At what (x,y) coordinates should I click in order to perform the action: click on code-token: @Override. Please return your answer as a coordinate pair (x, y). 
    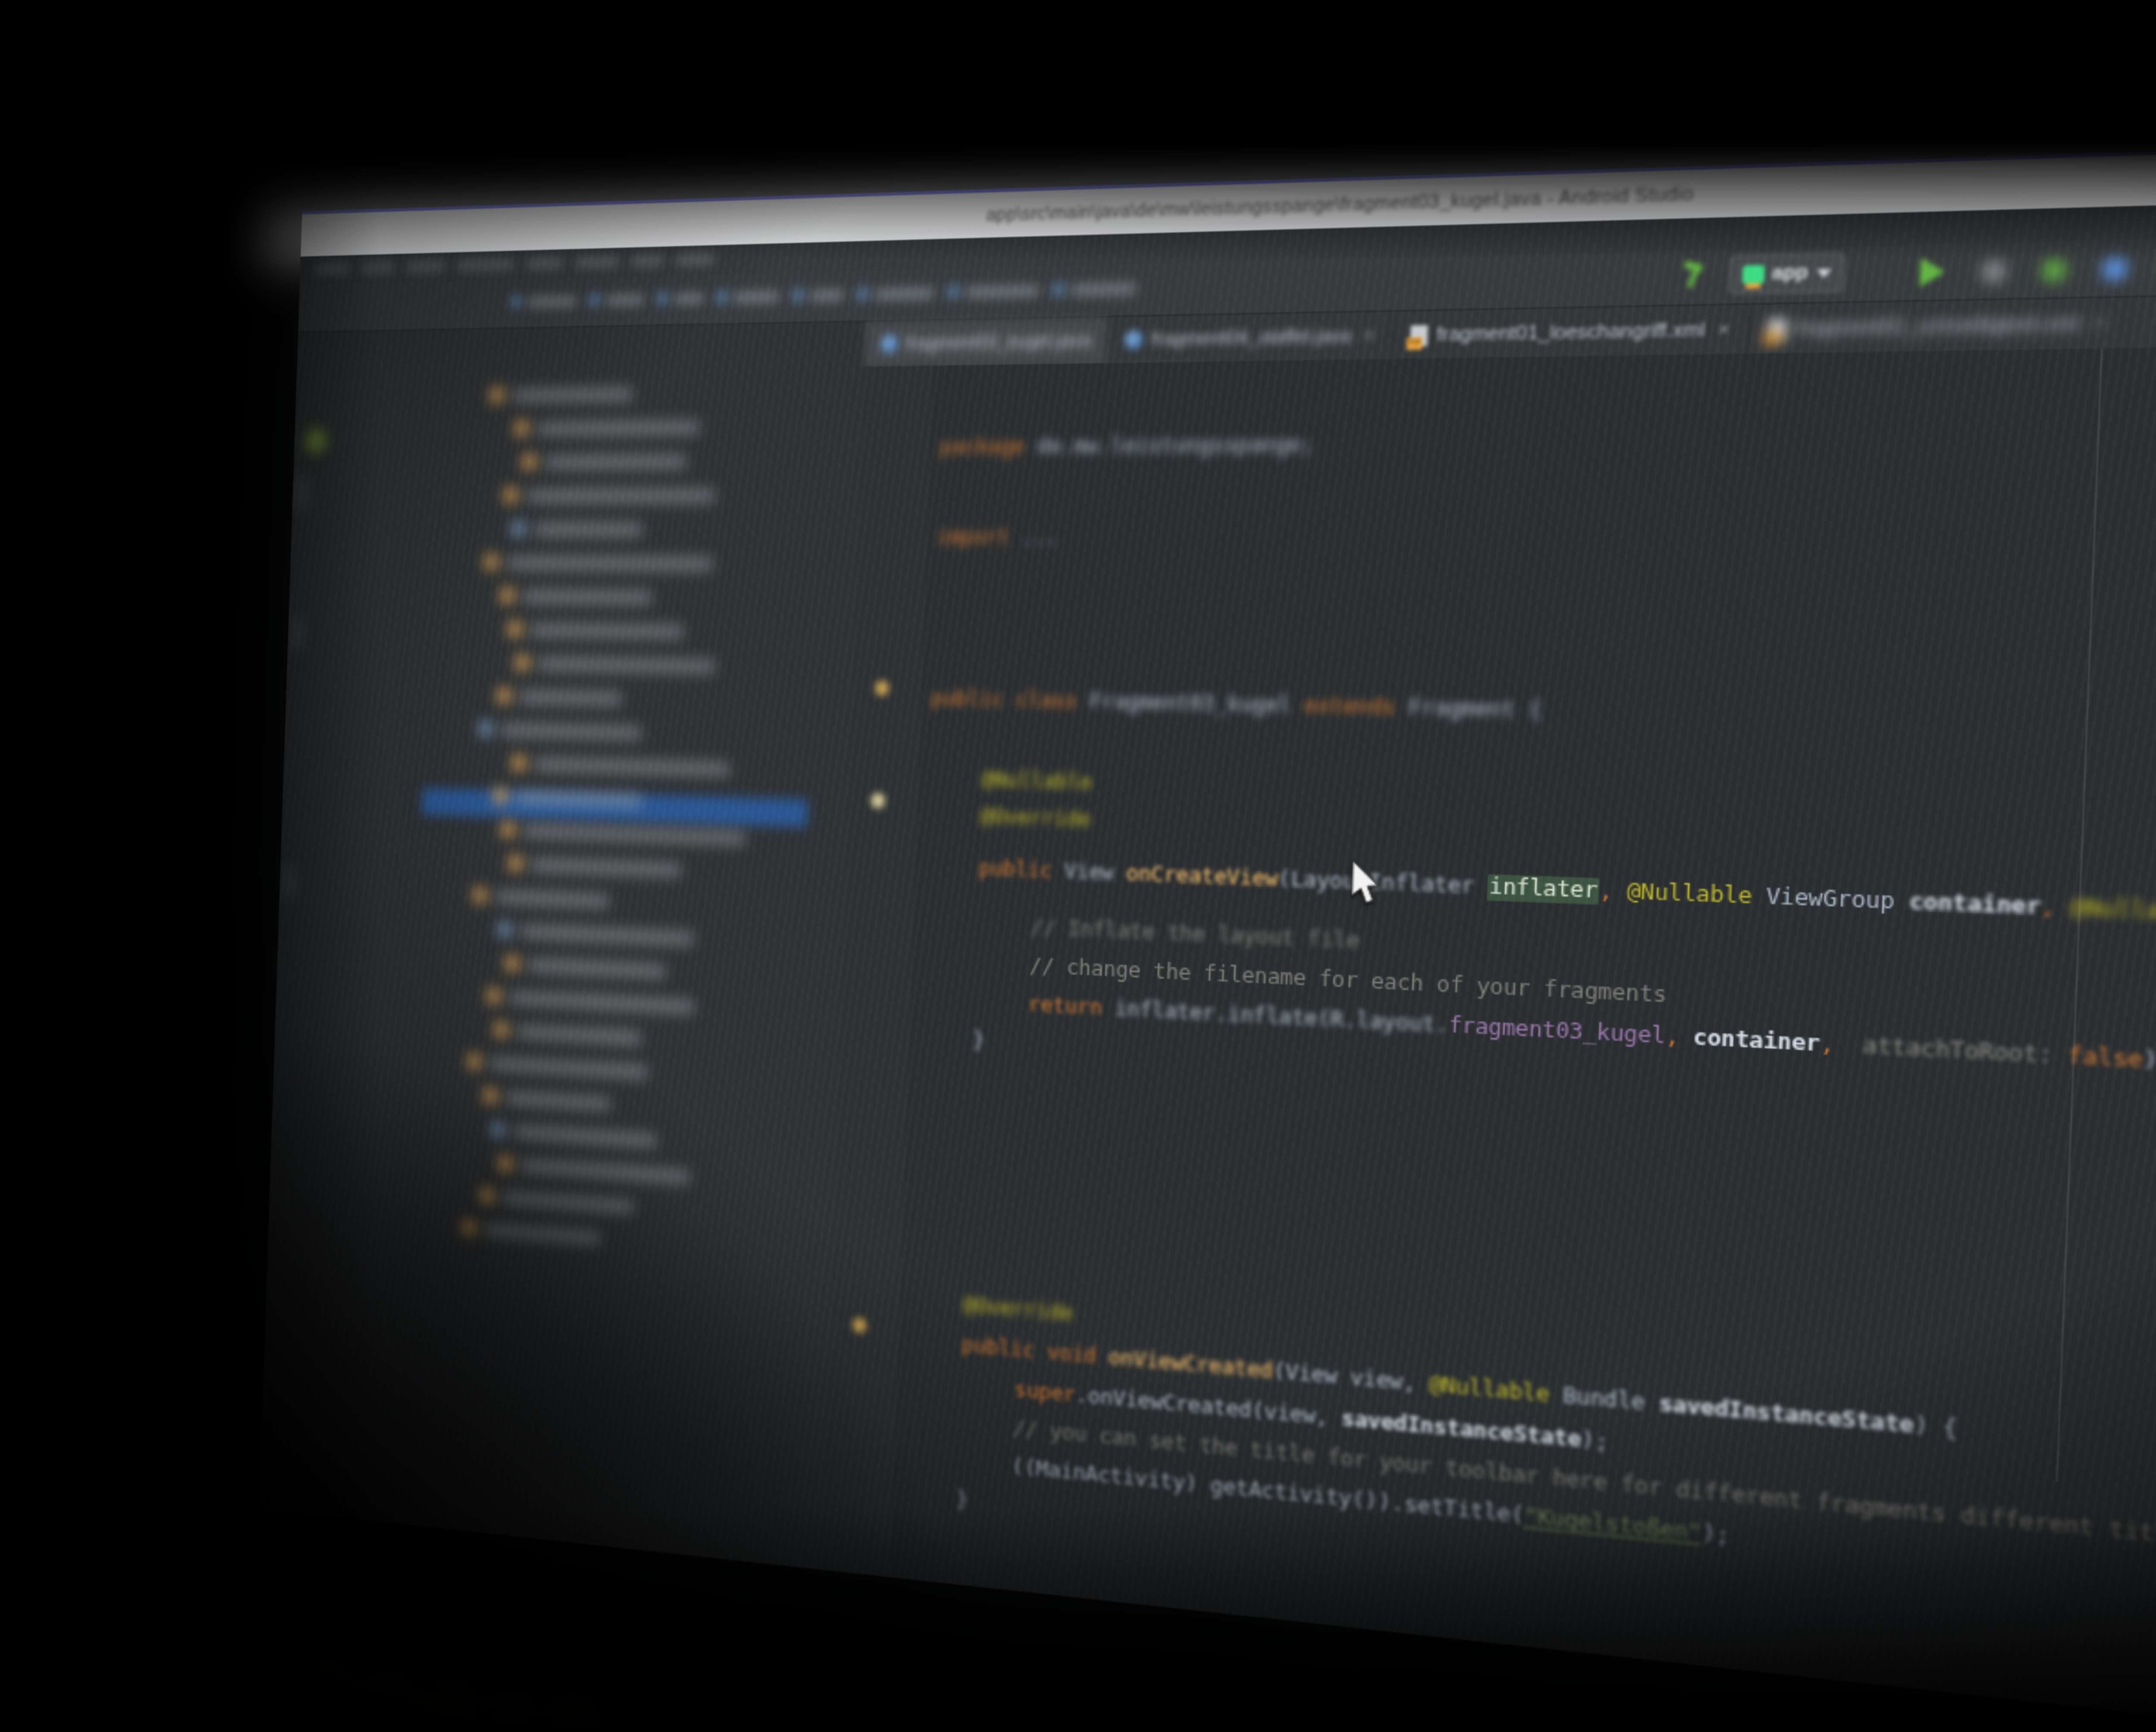
    Looking at the image, I should click on (1017, 1310).